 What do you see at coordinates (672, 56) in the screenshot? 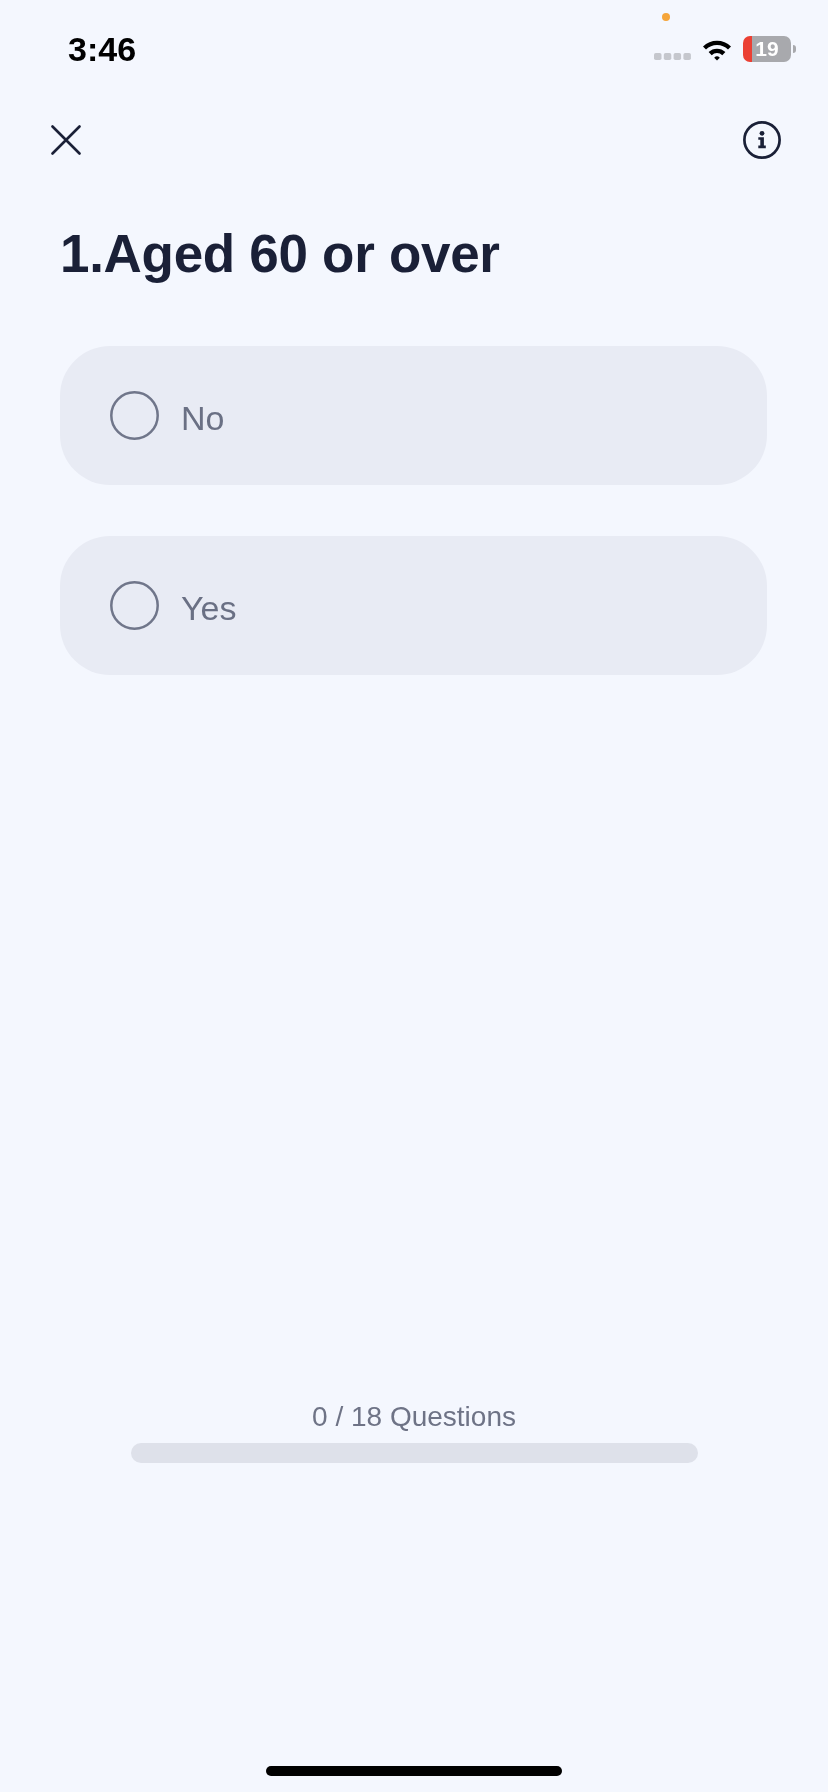
I see `signal-icon` at bounding box center [672, 56].